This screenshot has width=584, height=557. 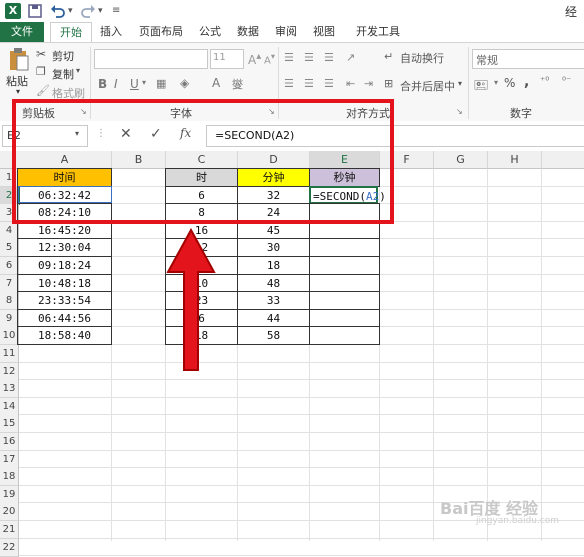 What do you see at coordinates (9, 442) in the screenshot?
I see `row-header-16: 16` at bounding box center [9, 442].